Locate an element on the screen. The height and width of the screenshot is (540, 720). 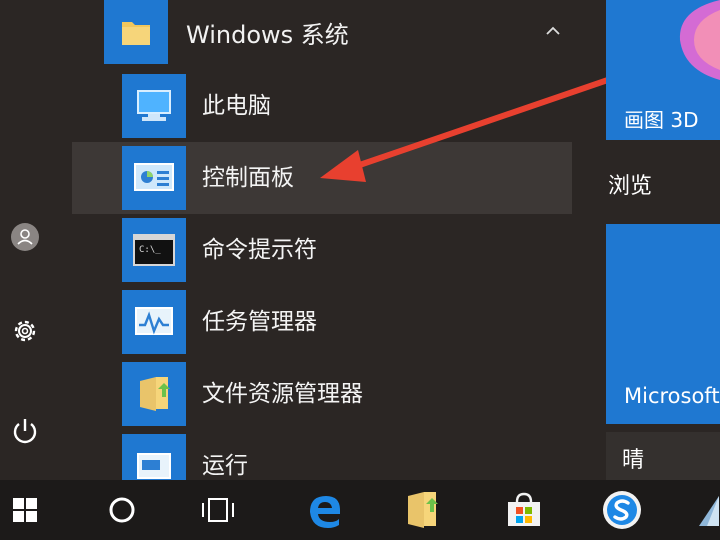
app-command-prompt: C:\_ 命令提示符 is located at coordinates (322, 250).